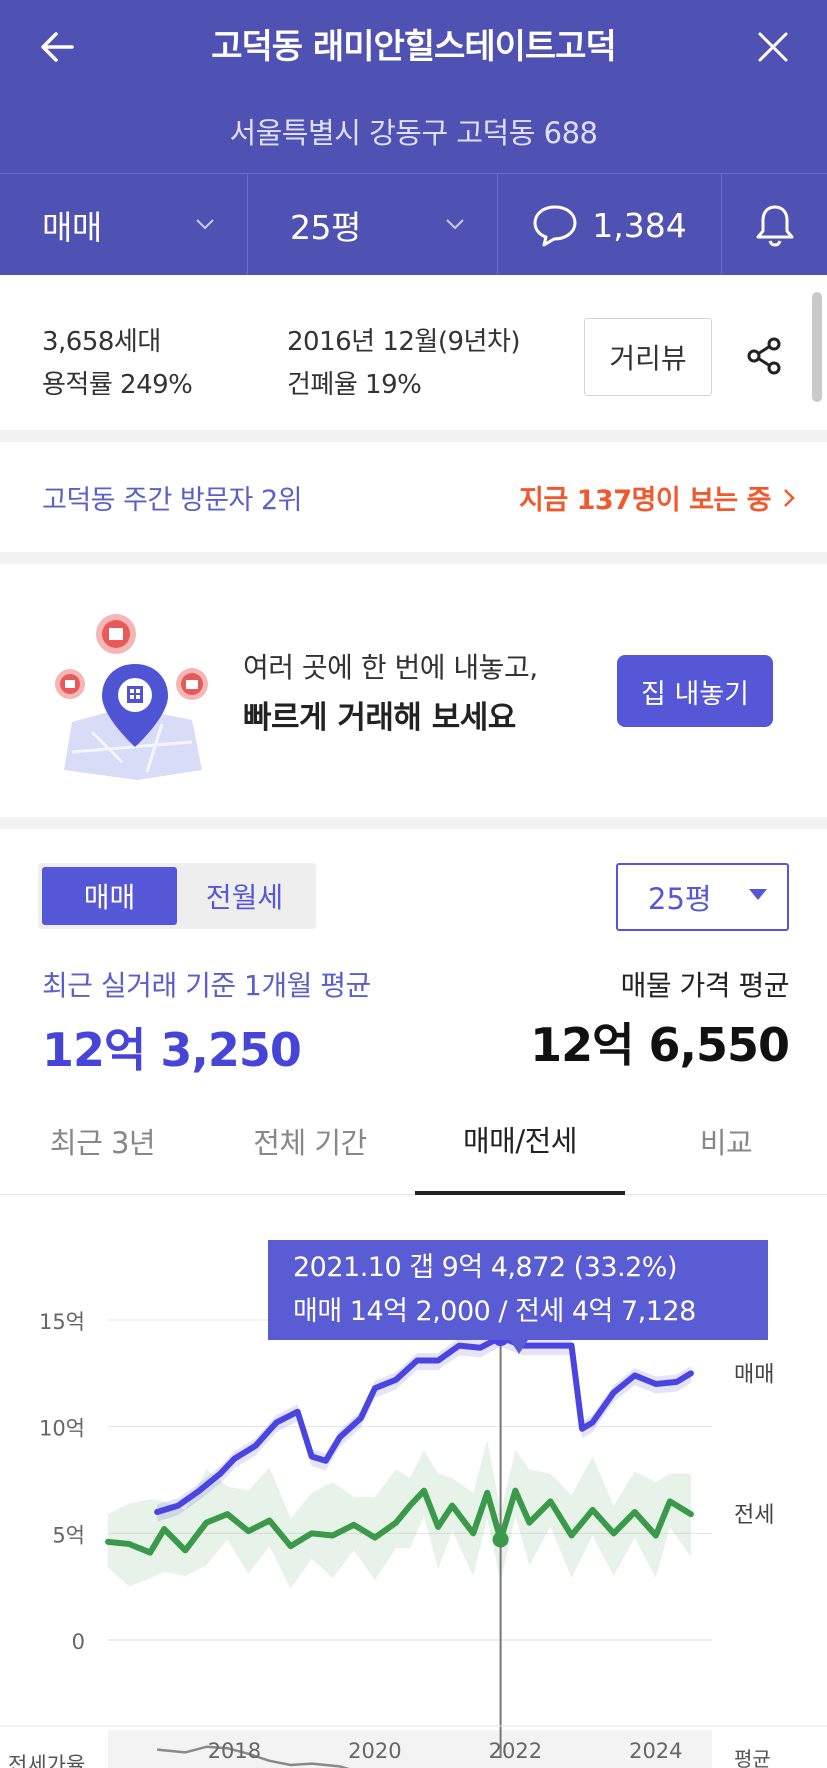  I want to click on price-size-select: 25평, so click(702, 897).